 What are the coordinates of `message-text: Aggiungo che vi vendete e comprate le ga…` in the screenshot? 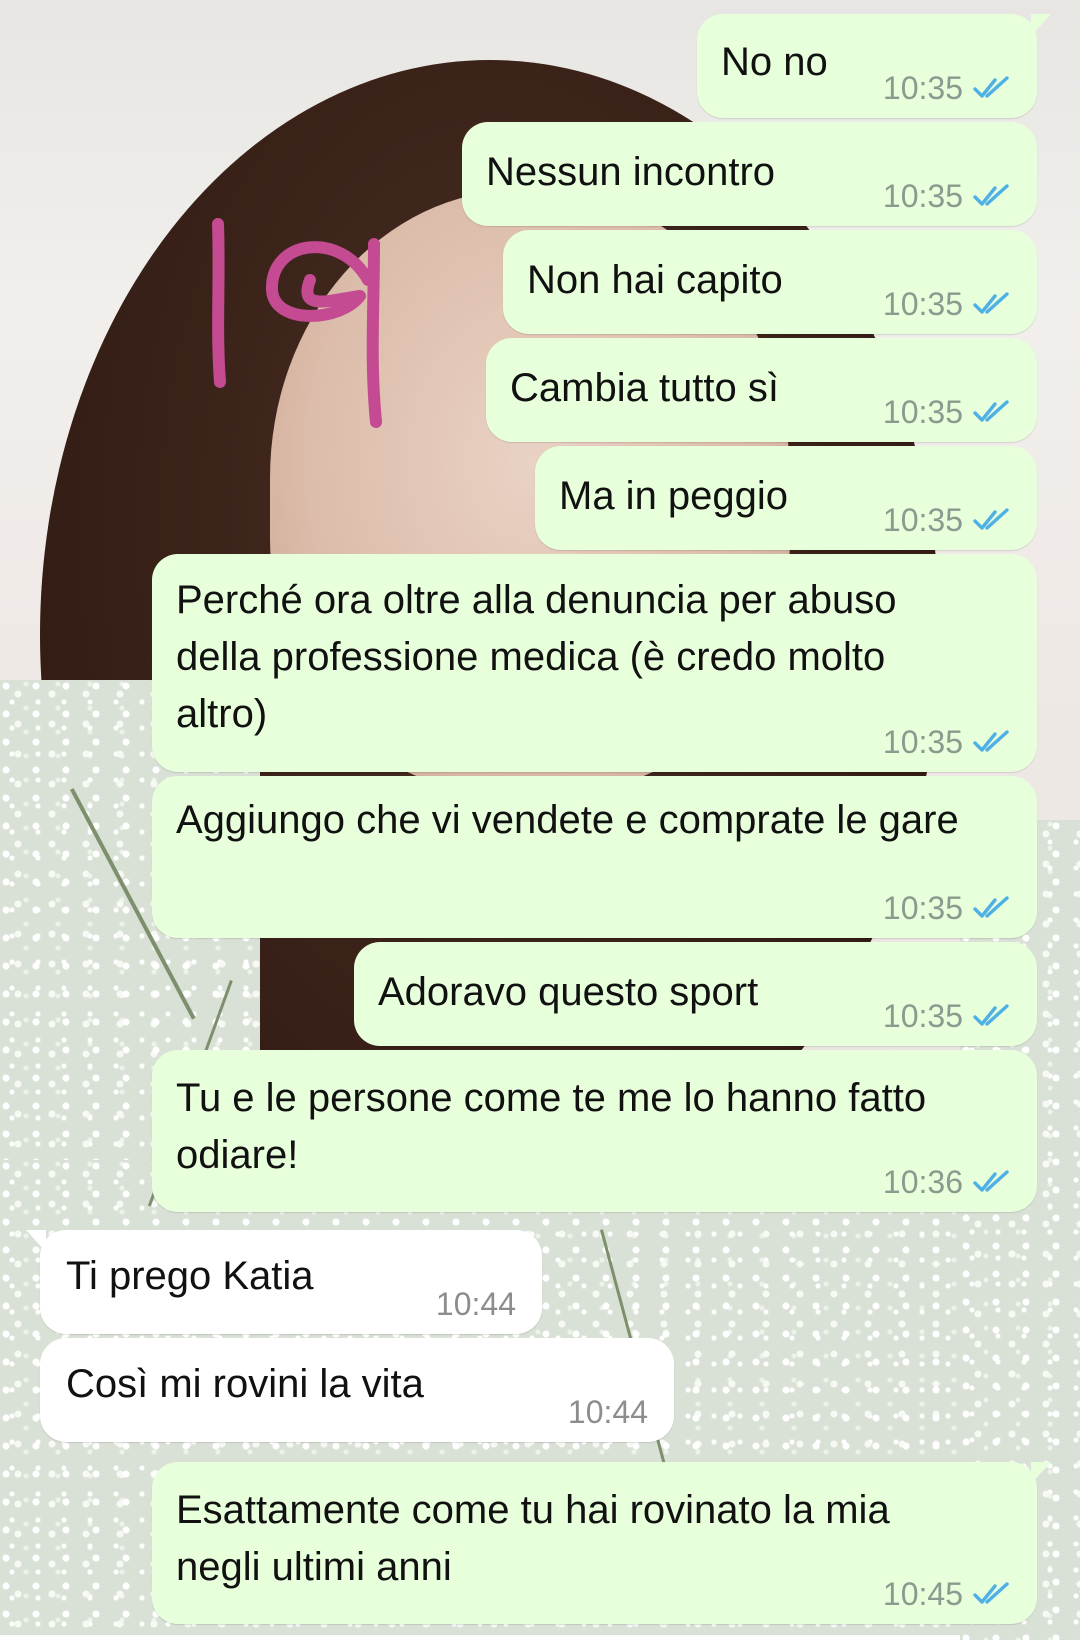 It's located at (567, 820).